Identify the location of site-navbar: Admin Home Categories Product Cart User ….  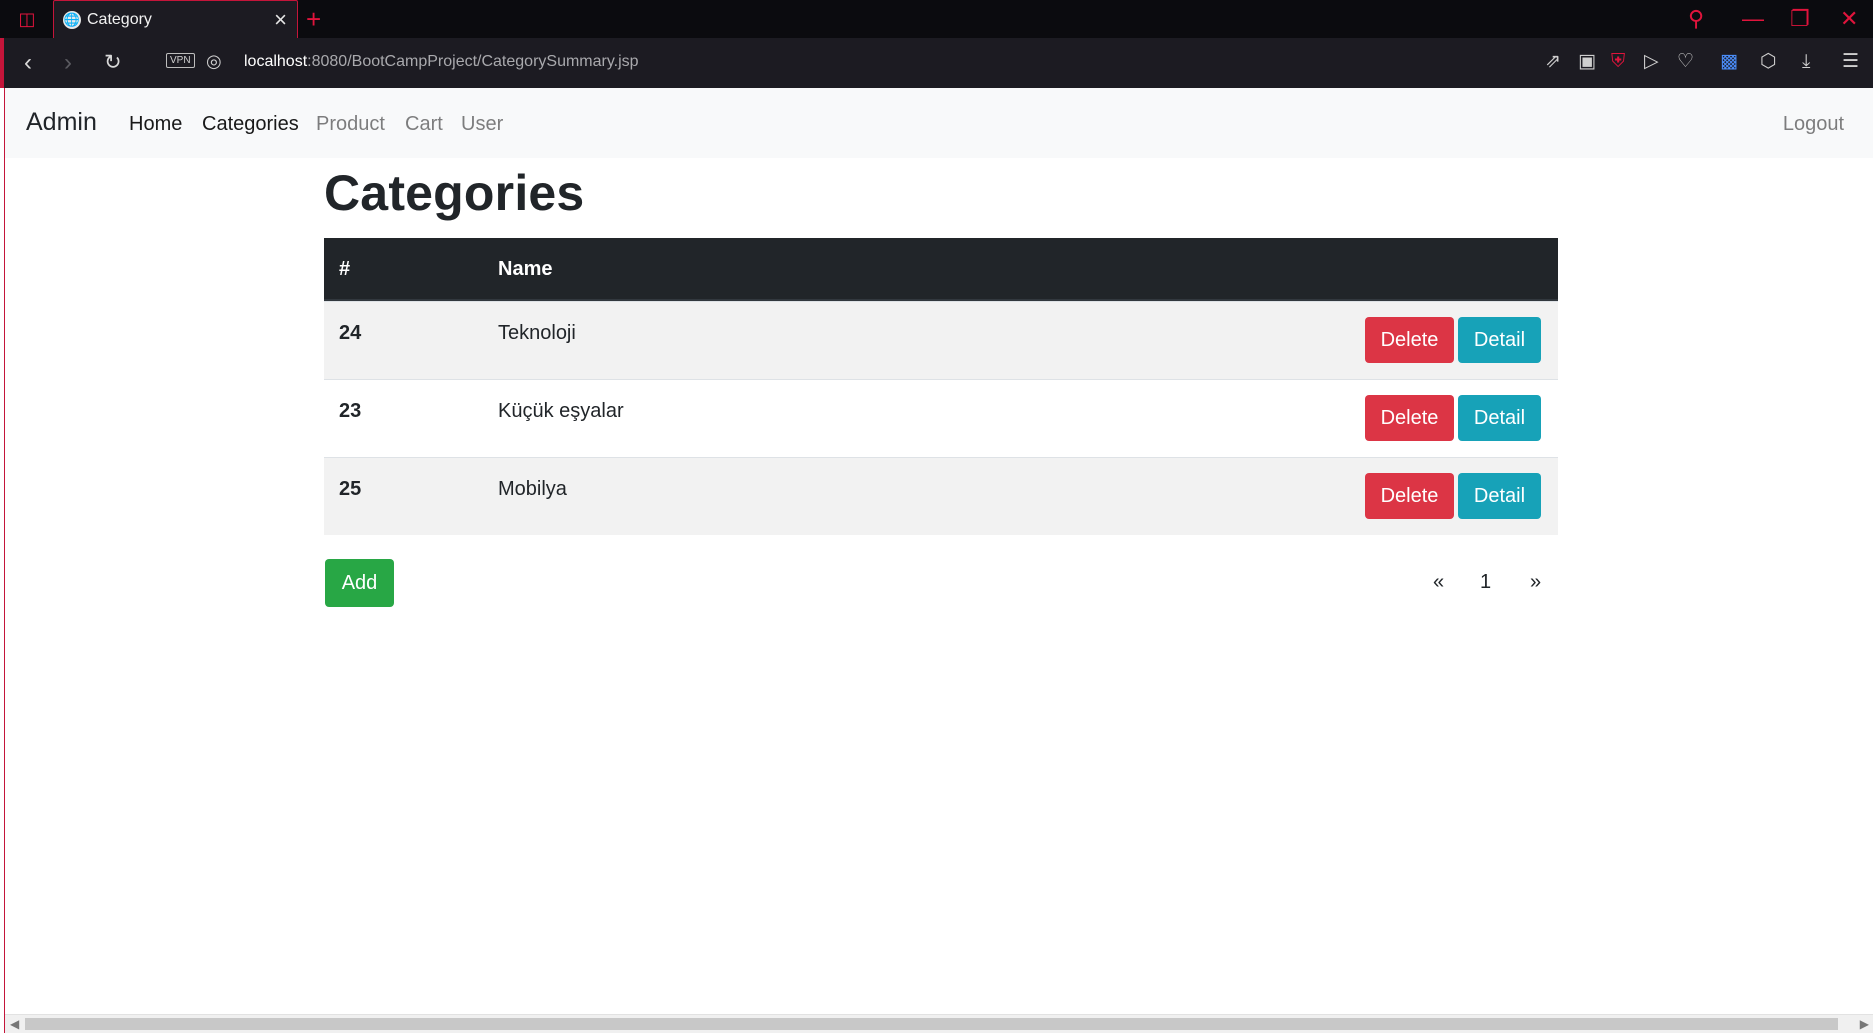
(939, 123).